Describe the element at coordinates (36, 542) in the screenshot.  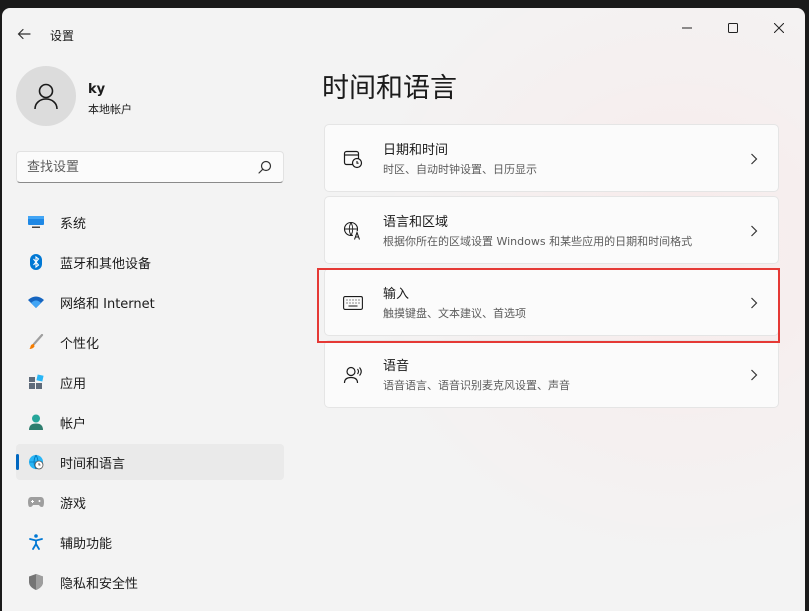
I see `accessibility-icon` at that location.